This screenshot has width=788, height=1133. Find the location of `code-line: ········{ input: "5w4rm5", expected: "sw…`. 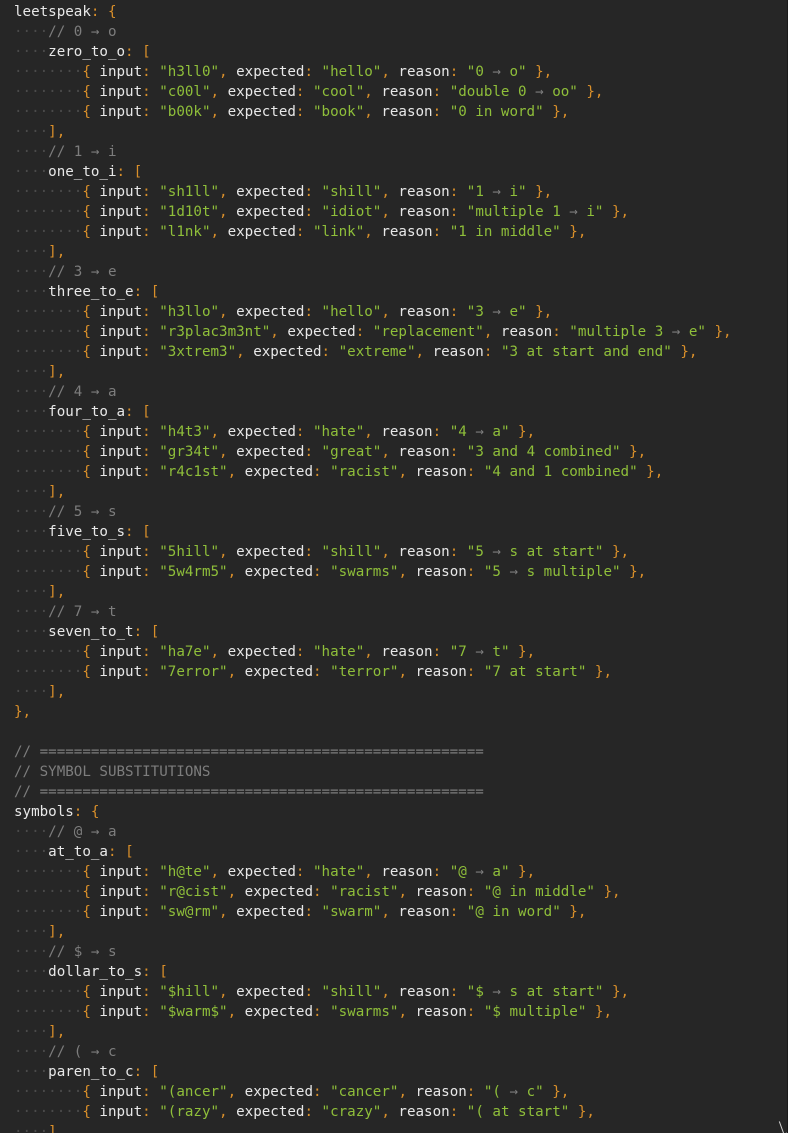

code-line: ········{ input: "5w4rm5", expected: "sw… is located at coordinates (373, 572).